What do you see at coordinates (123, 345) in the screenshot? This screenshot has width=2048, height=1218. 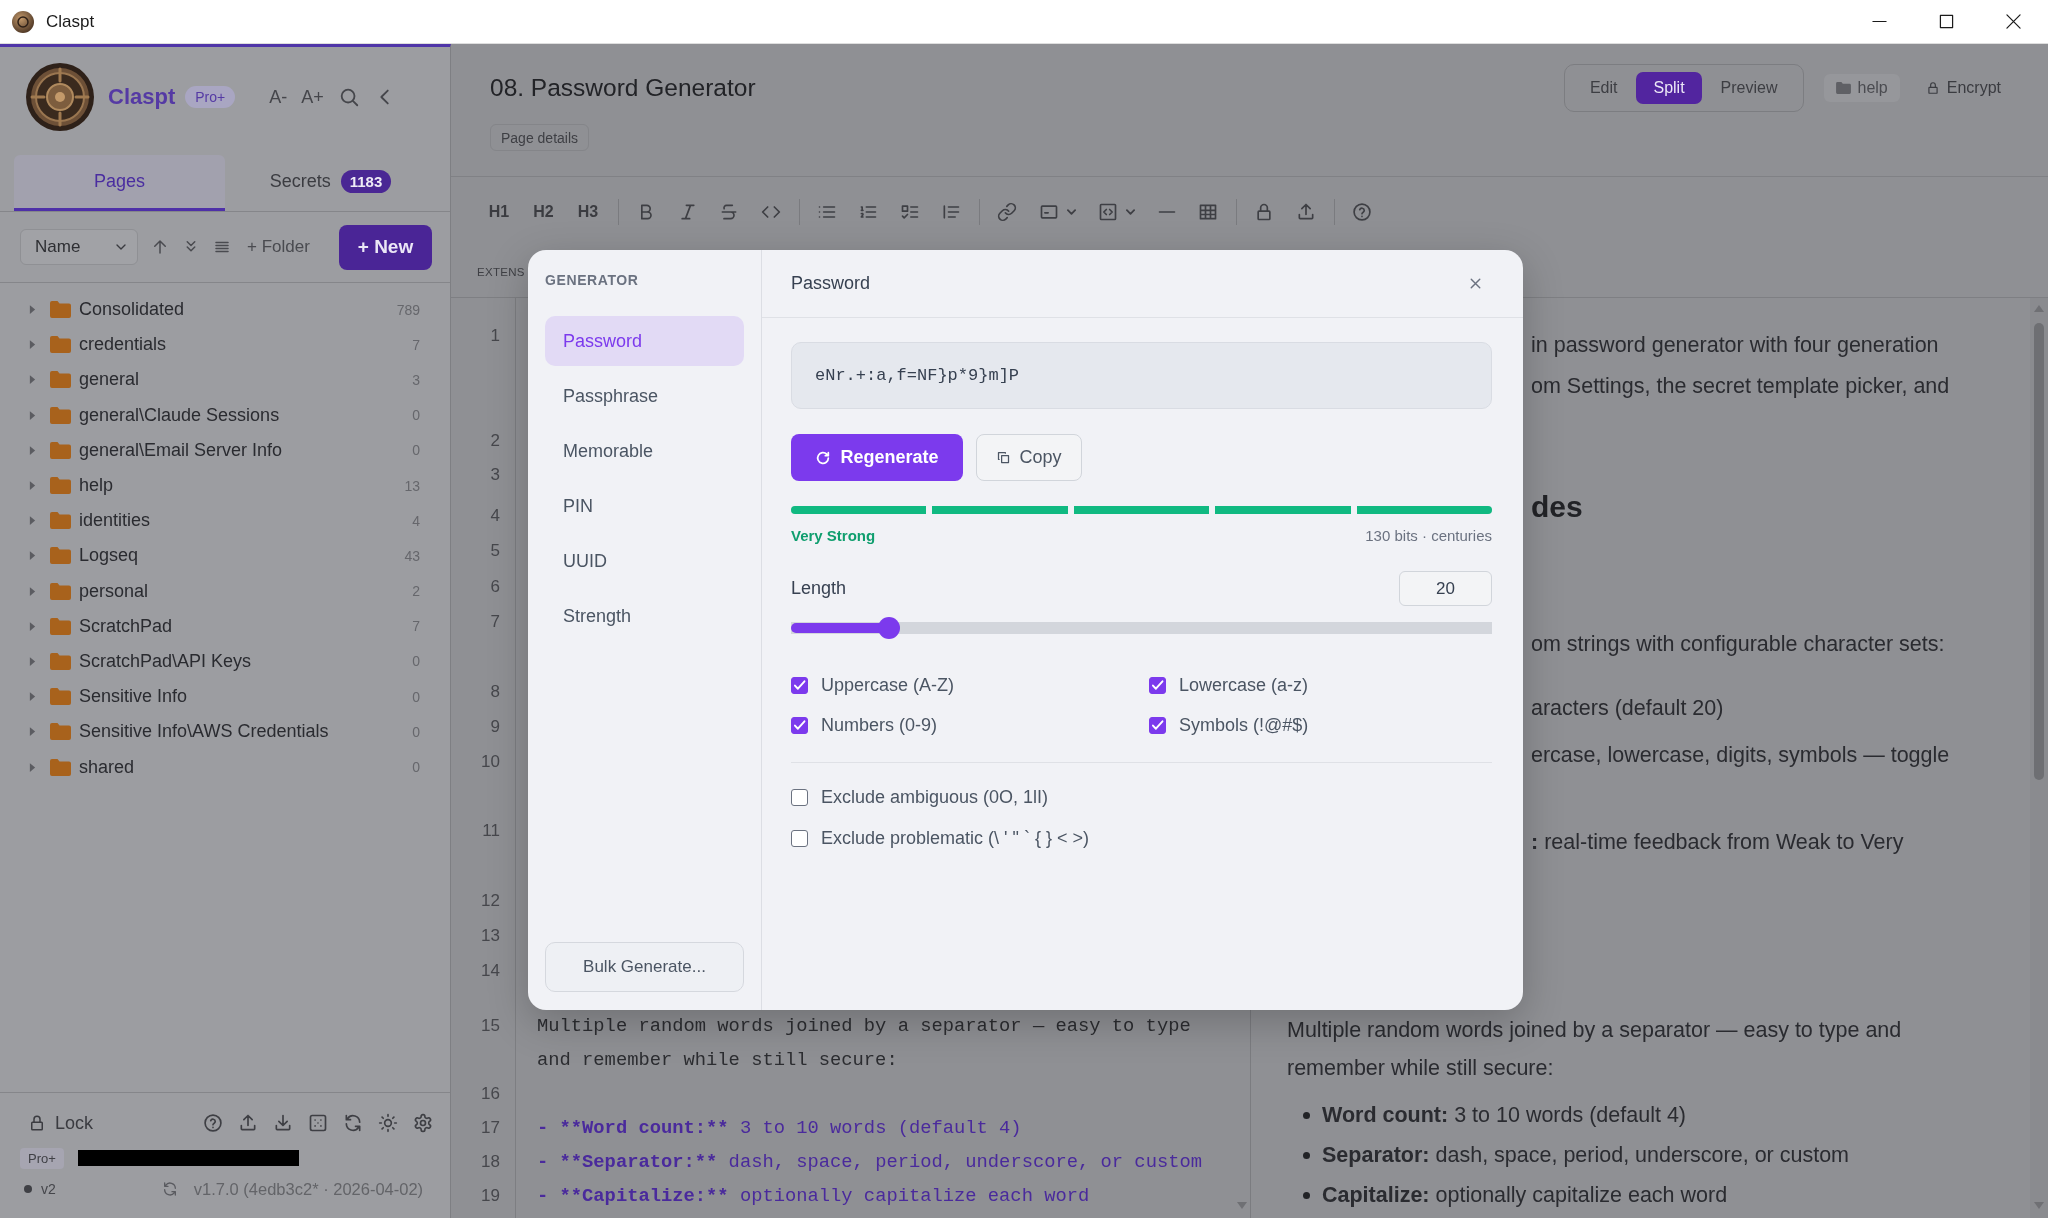 I see `folder-name: credentials` at bounding box center [123, 345].